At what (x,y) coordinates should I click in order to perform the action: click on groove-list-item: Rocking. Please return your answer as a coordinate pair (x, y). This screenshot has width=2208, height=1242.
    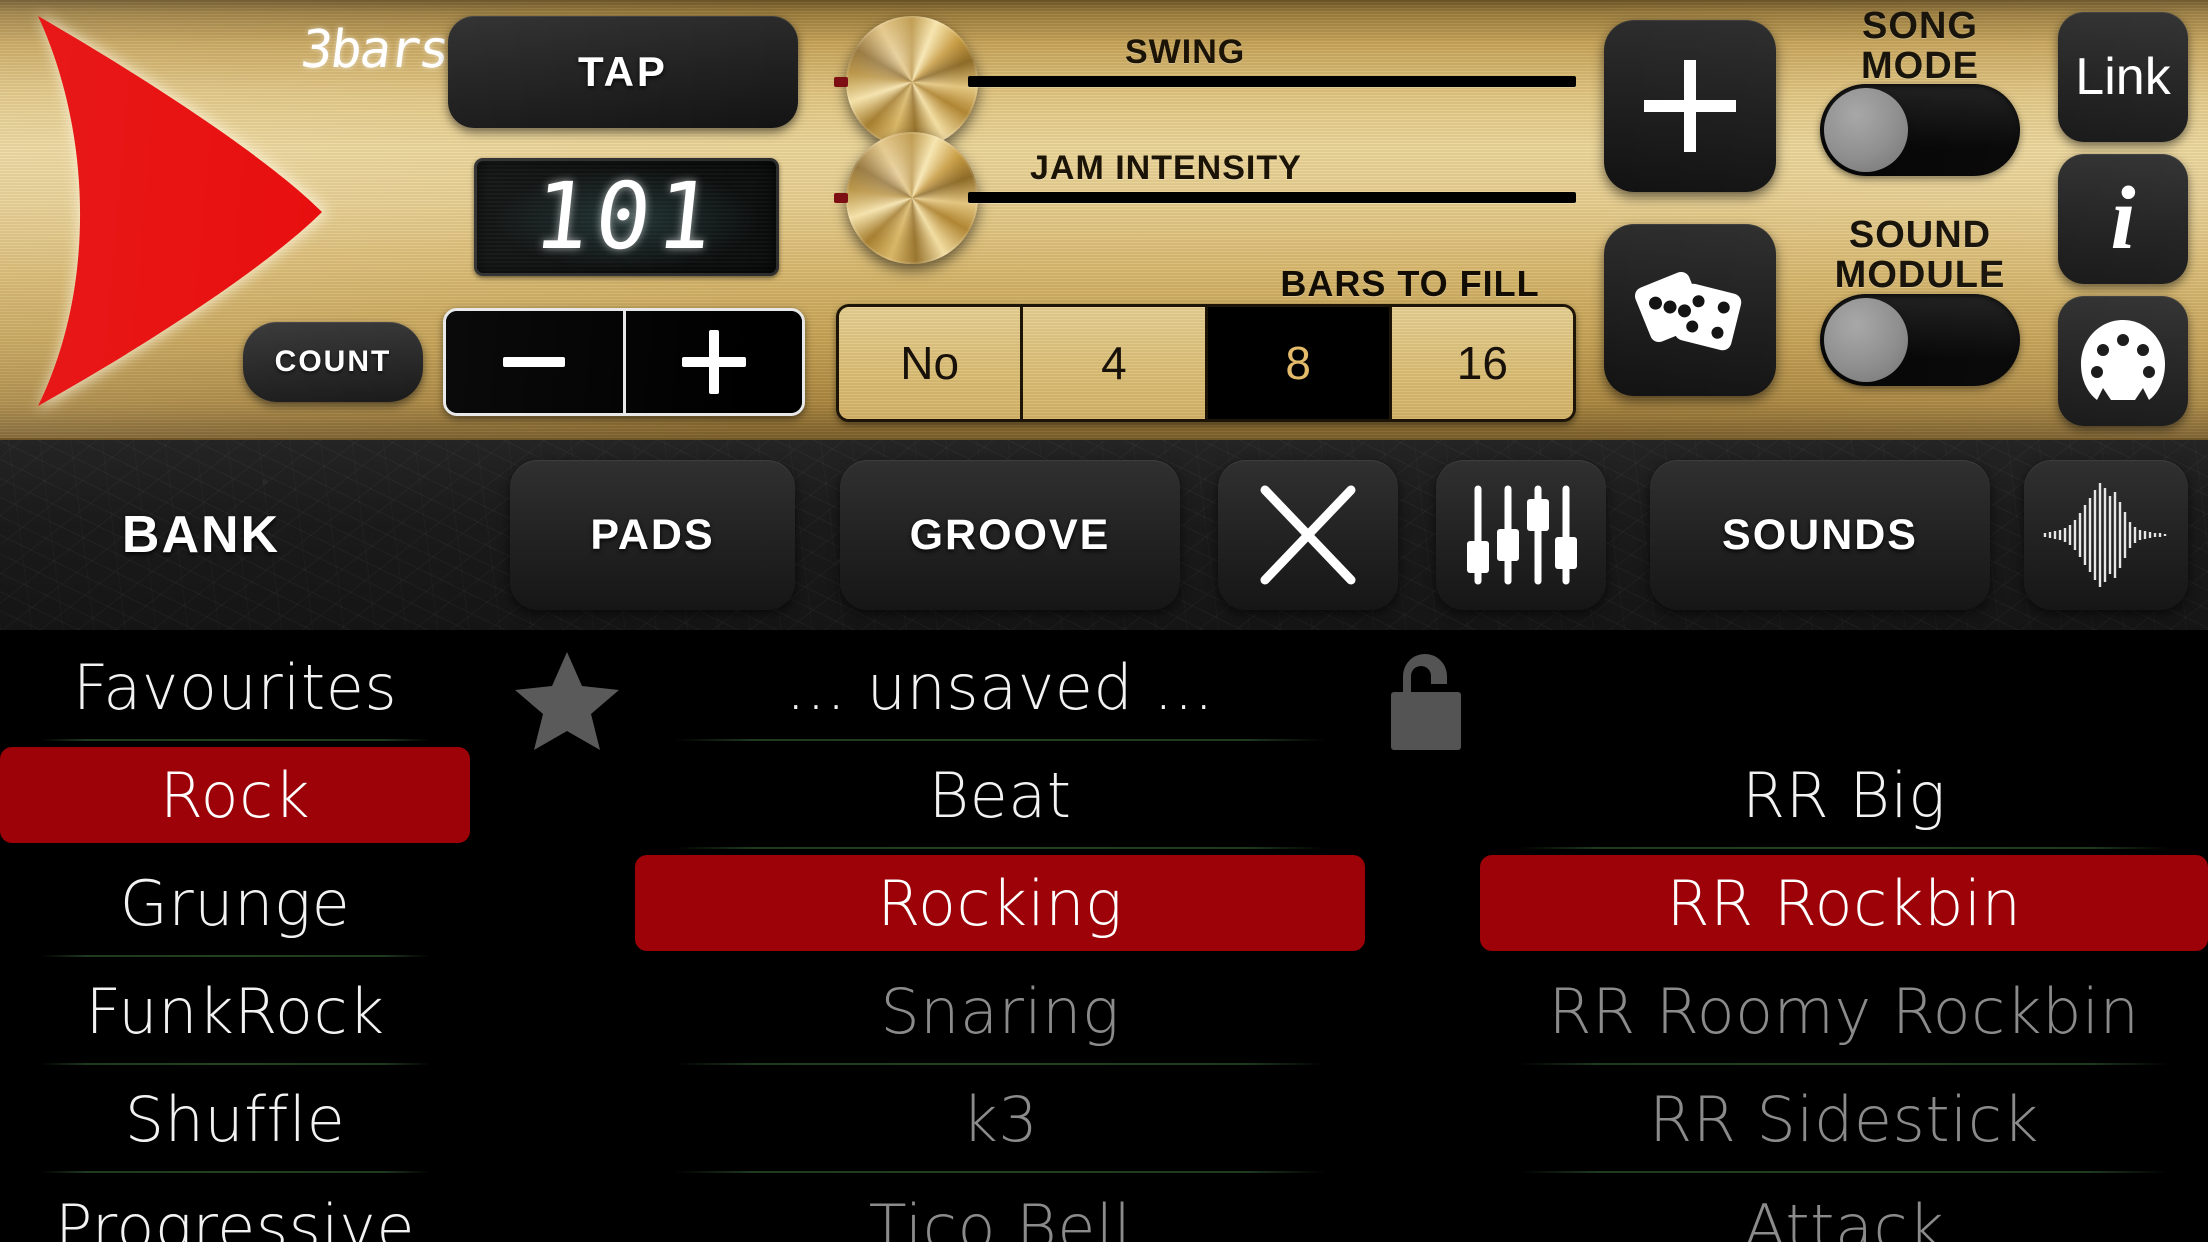
    Looking at the image, I should click on (1000, 903).